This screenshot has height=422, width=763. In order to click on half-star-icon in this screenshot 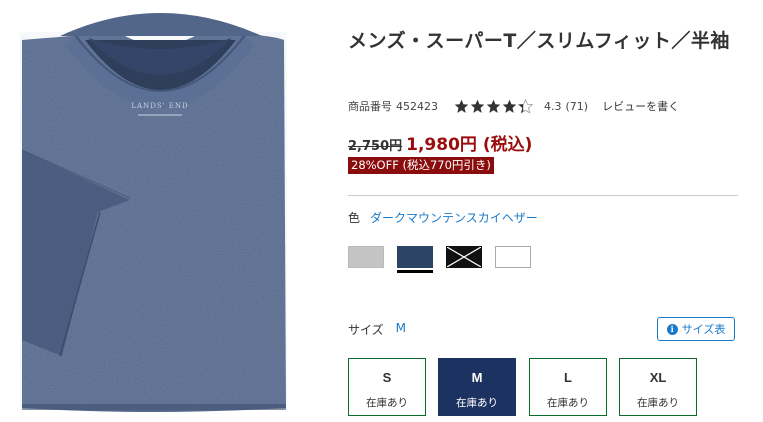, I will do `click(525, 106)`.